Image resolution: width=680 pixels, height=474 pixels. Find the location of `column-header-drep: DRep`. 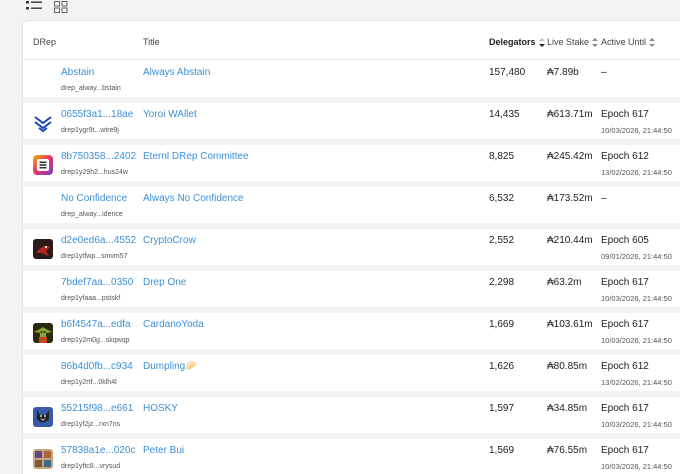

column-header-drep: DRep is located at coordinates (45, 42).